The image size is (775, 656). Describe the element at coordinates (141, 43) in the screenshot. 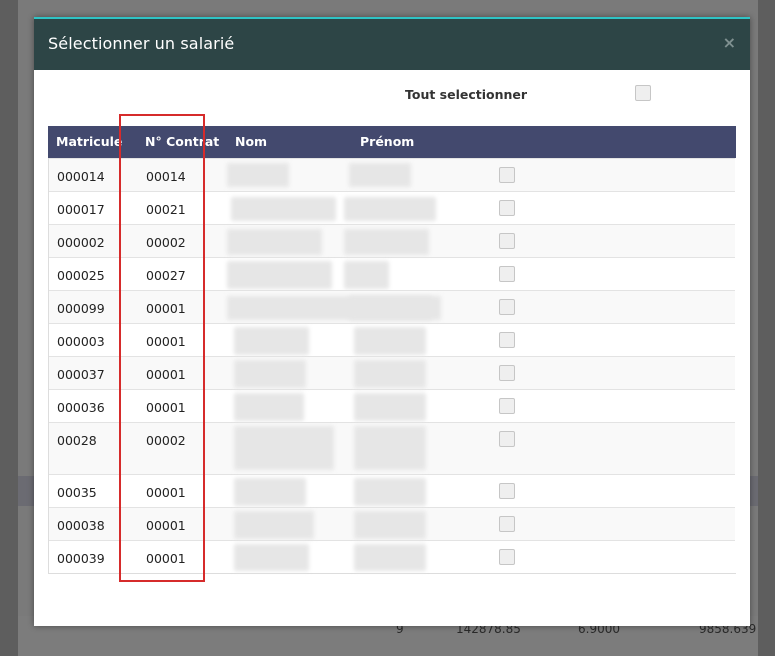

I see `dialog-title: Sélectionner un salarié` at that location.